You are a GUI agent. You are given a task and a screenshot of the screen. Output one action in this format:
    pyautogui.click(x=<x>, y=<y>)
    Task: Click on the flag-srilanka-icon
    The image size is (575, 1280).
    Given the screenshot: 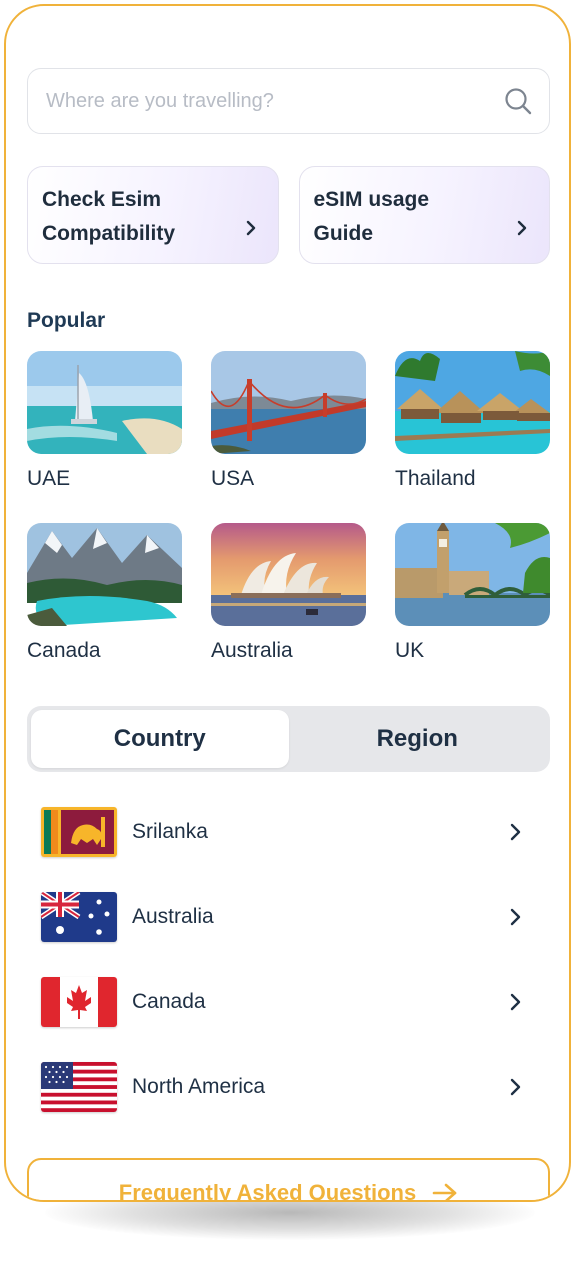 What is the action you would take?
    pyautogui.click(x=79, y=831)
    